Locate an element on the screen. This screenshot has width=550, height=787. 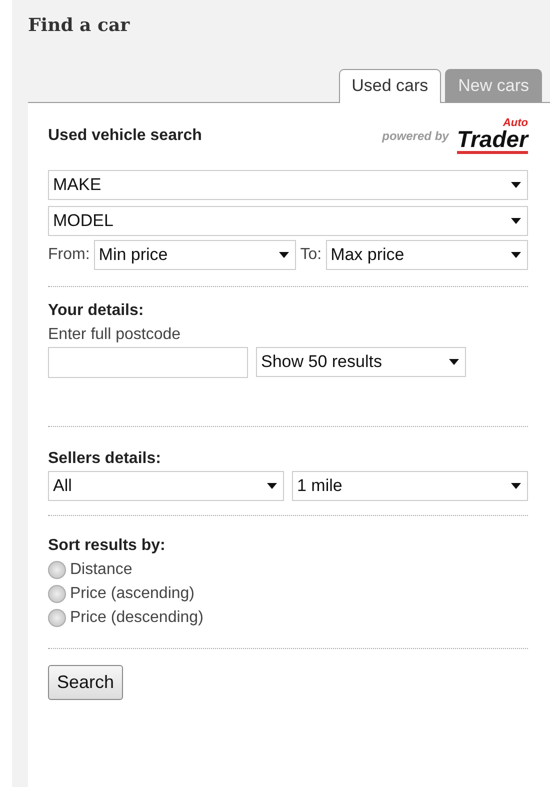
tab: Used cars is located at coordinates (390, 85).